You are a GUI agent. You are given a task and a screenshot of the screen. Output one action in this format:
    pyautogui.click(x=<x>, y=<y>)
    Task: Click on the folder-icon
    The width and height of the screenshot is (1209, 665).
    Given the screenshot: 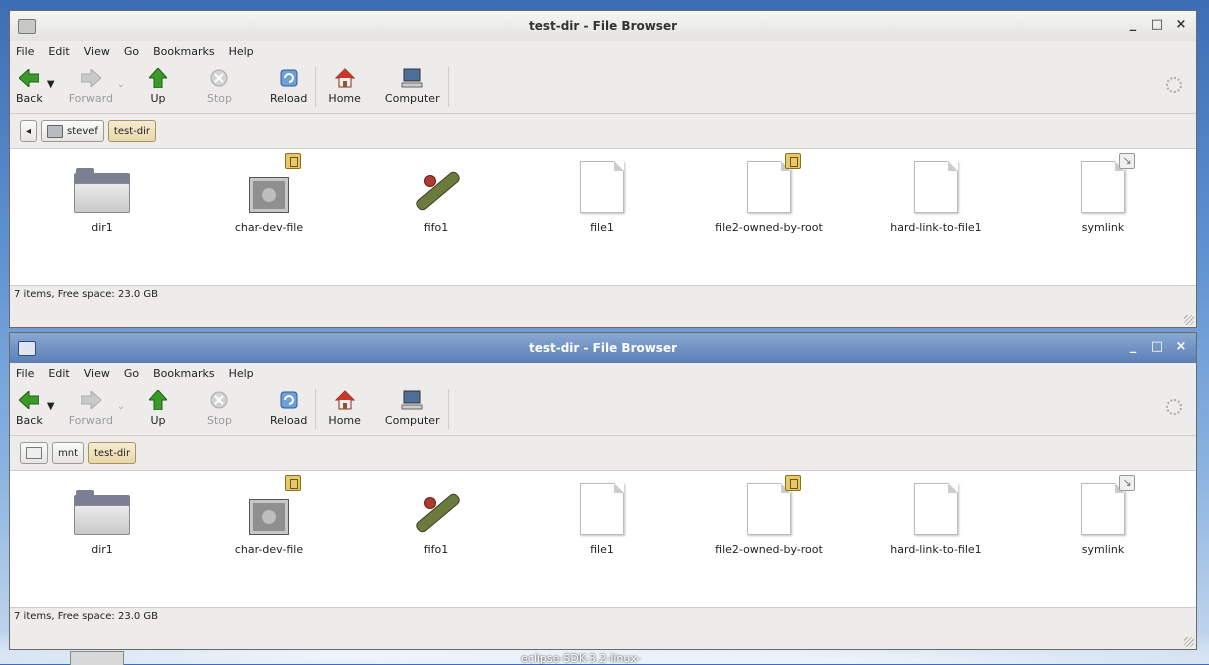 What is the action you would take?
    pyautogui.click(x=102, y=512)
    